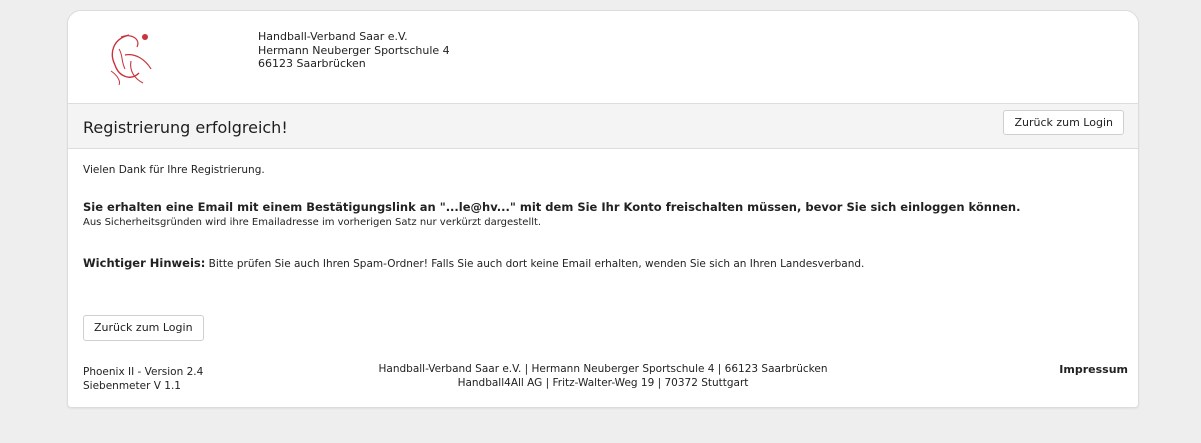 The width and height of the screenshot is (1201, 443). I want to click on handball-verband-logo-icon, so click(133, 57).